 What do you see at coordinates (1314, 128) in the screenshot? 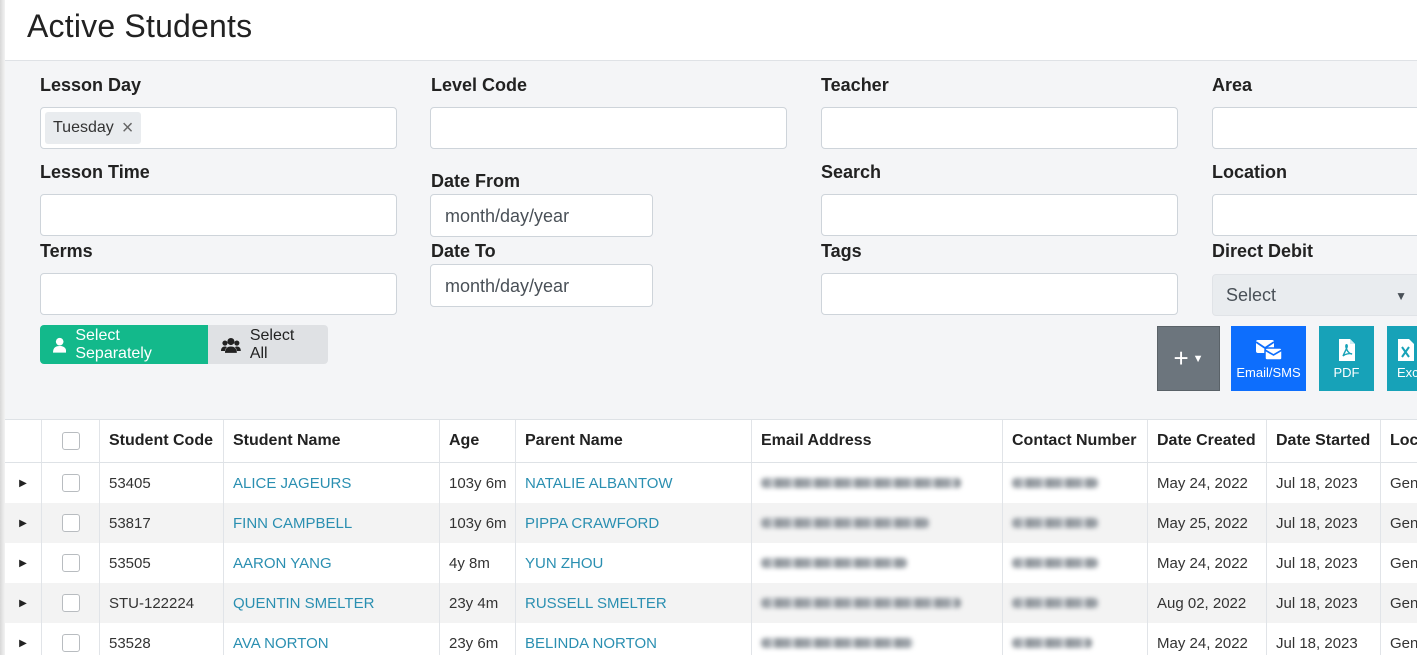
I see `area-select` at bounding box center [1314, 128].